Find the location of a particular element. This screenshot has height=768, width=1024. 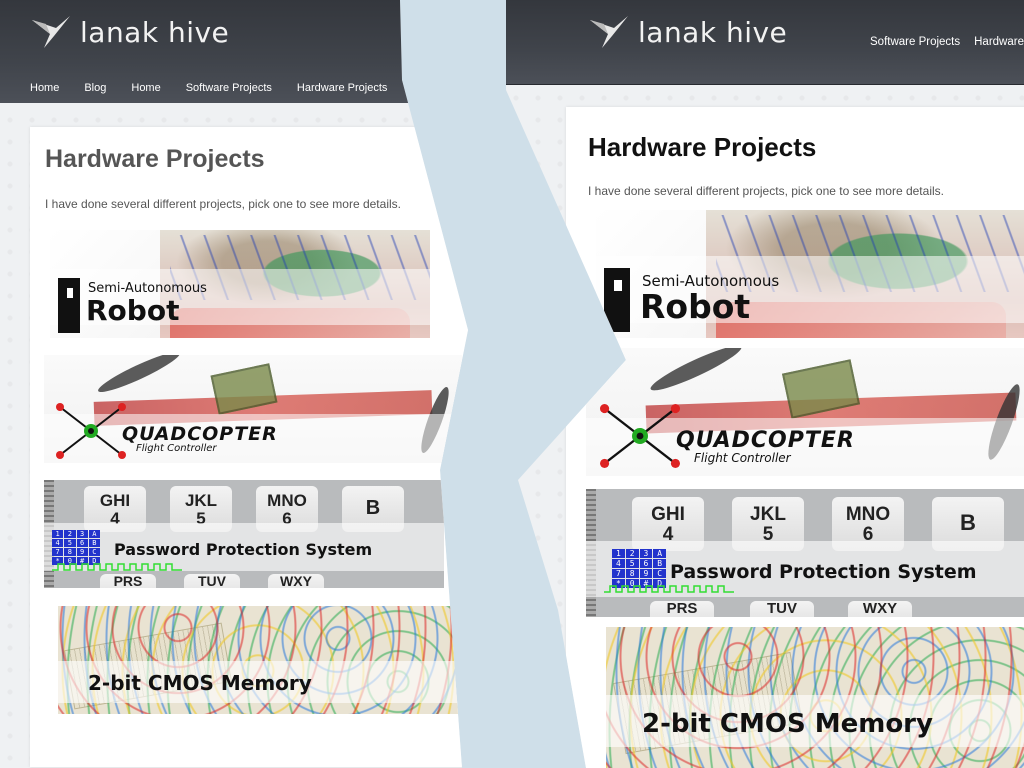

nav-hardware-projects: Hardware Projects is located at coordinates (342, 88).